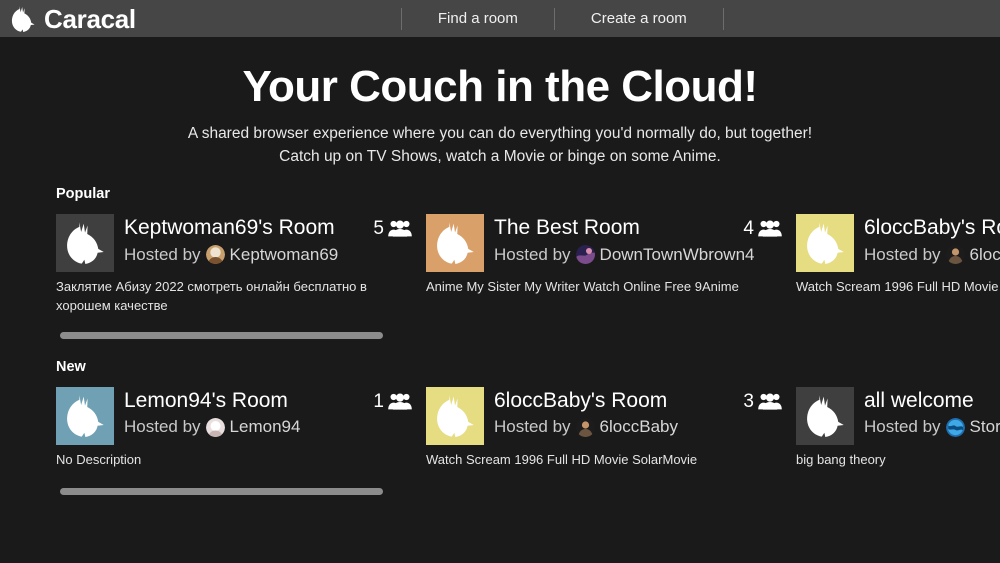 Image resolution: width=1000 pixels, height=563 pixels. What do you see at coordinates (984, 427) in the screenshot?
I see `host-name: Stor` at bounding box center [984, 427].